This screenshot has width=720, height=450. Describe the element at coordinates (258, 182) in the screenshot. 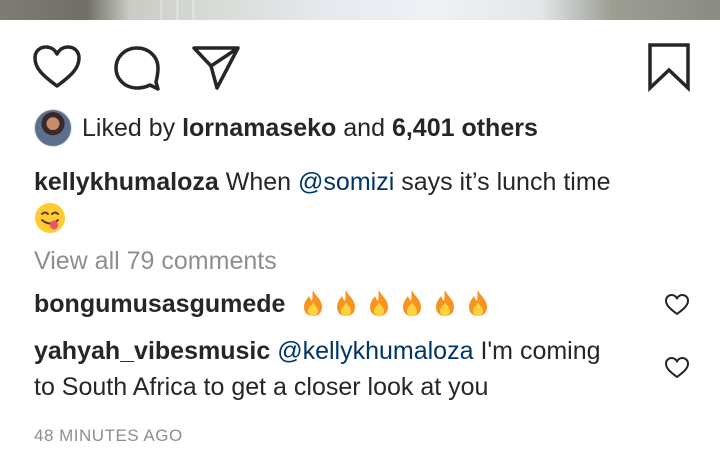

I see `caption-text: When` at that location.